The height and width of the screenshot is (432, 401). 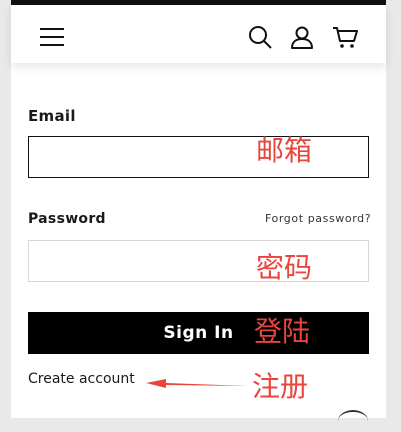 I want to click on sign-in-button: Sign In, so click(x=198, y=333).